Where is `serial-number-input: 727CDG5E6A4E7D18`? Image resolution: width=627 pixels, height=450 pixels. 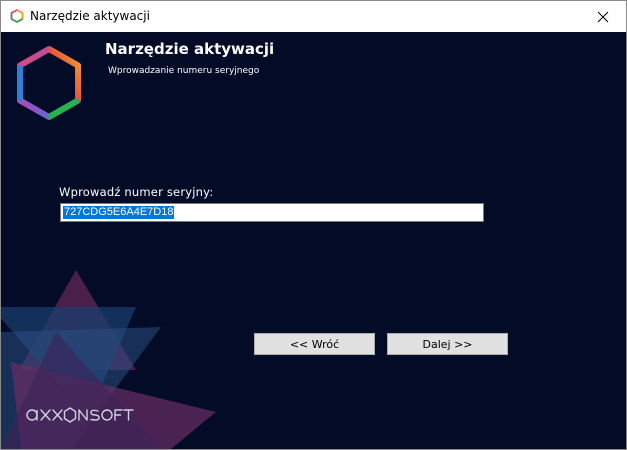
serial-number-input: 727CDG5E6A4E7D18 is located at coordinates (272, 212).